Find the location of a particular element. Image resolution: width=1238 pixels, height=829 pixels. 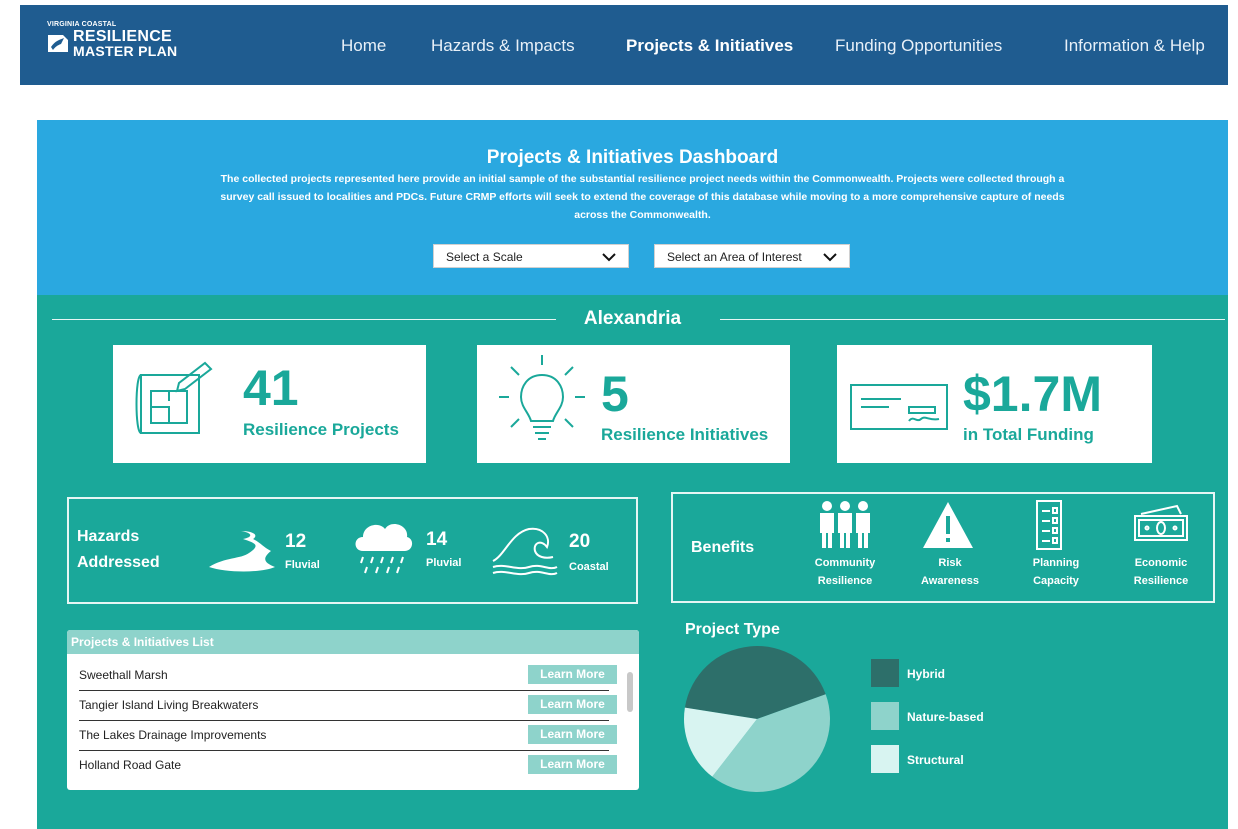

legend-swatch-hybrid is located at coordinates (885, 673).